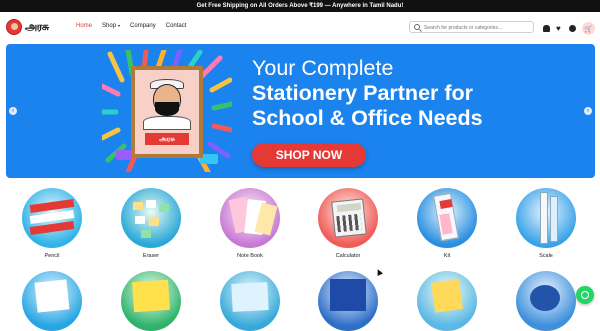  Describe the element at coordinates (585, 295) in the screenshot. I see `whatsapp-icon` at that location.